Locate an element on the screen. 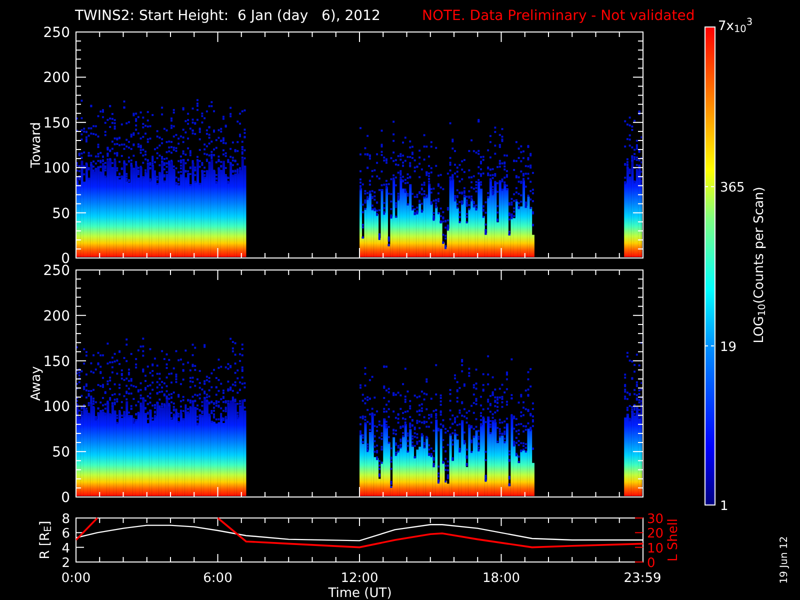 The height and width of the screenshot is (600, 800). warning-note: NOTE. Data Preliminary - Not validated is located at coordinates (558, 16).